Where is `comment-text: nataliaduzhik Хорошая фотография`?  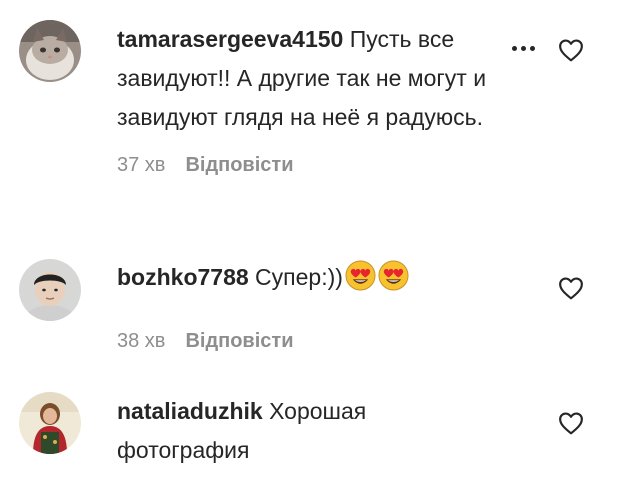 comment-text: nataliaduzhik Хорошая фотография is located at coordinates (277, 431).